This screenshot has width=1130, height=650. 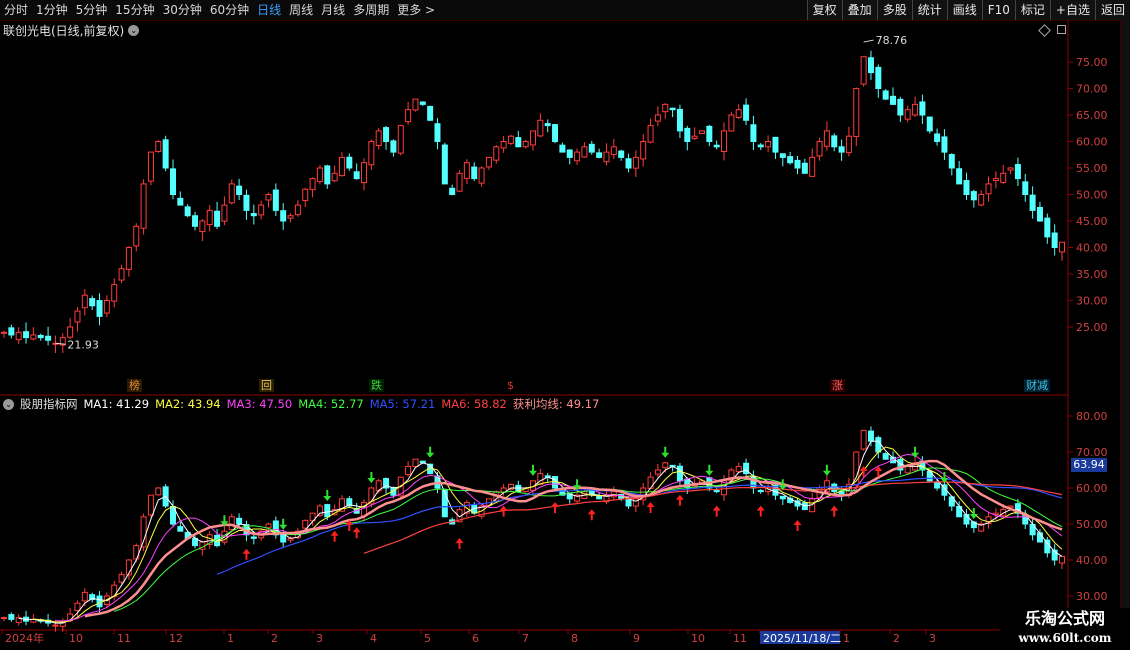 I want to click on period-6: 日线, so click(x=269, y=10).